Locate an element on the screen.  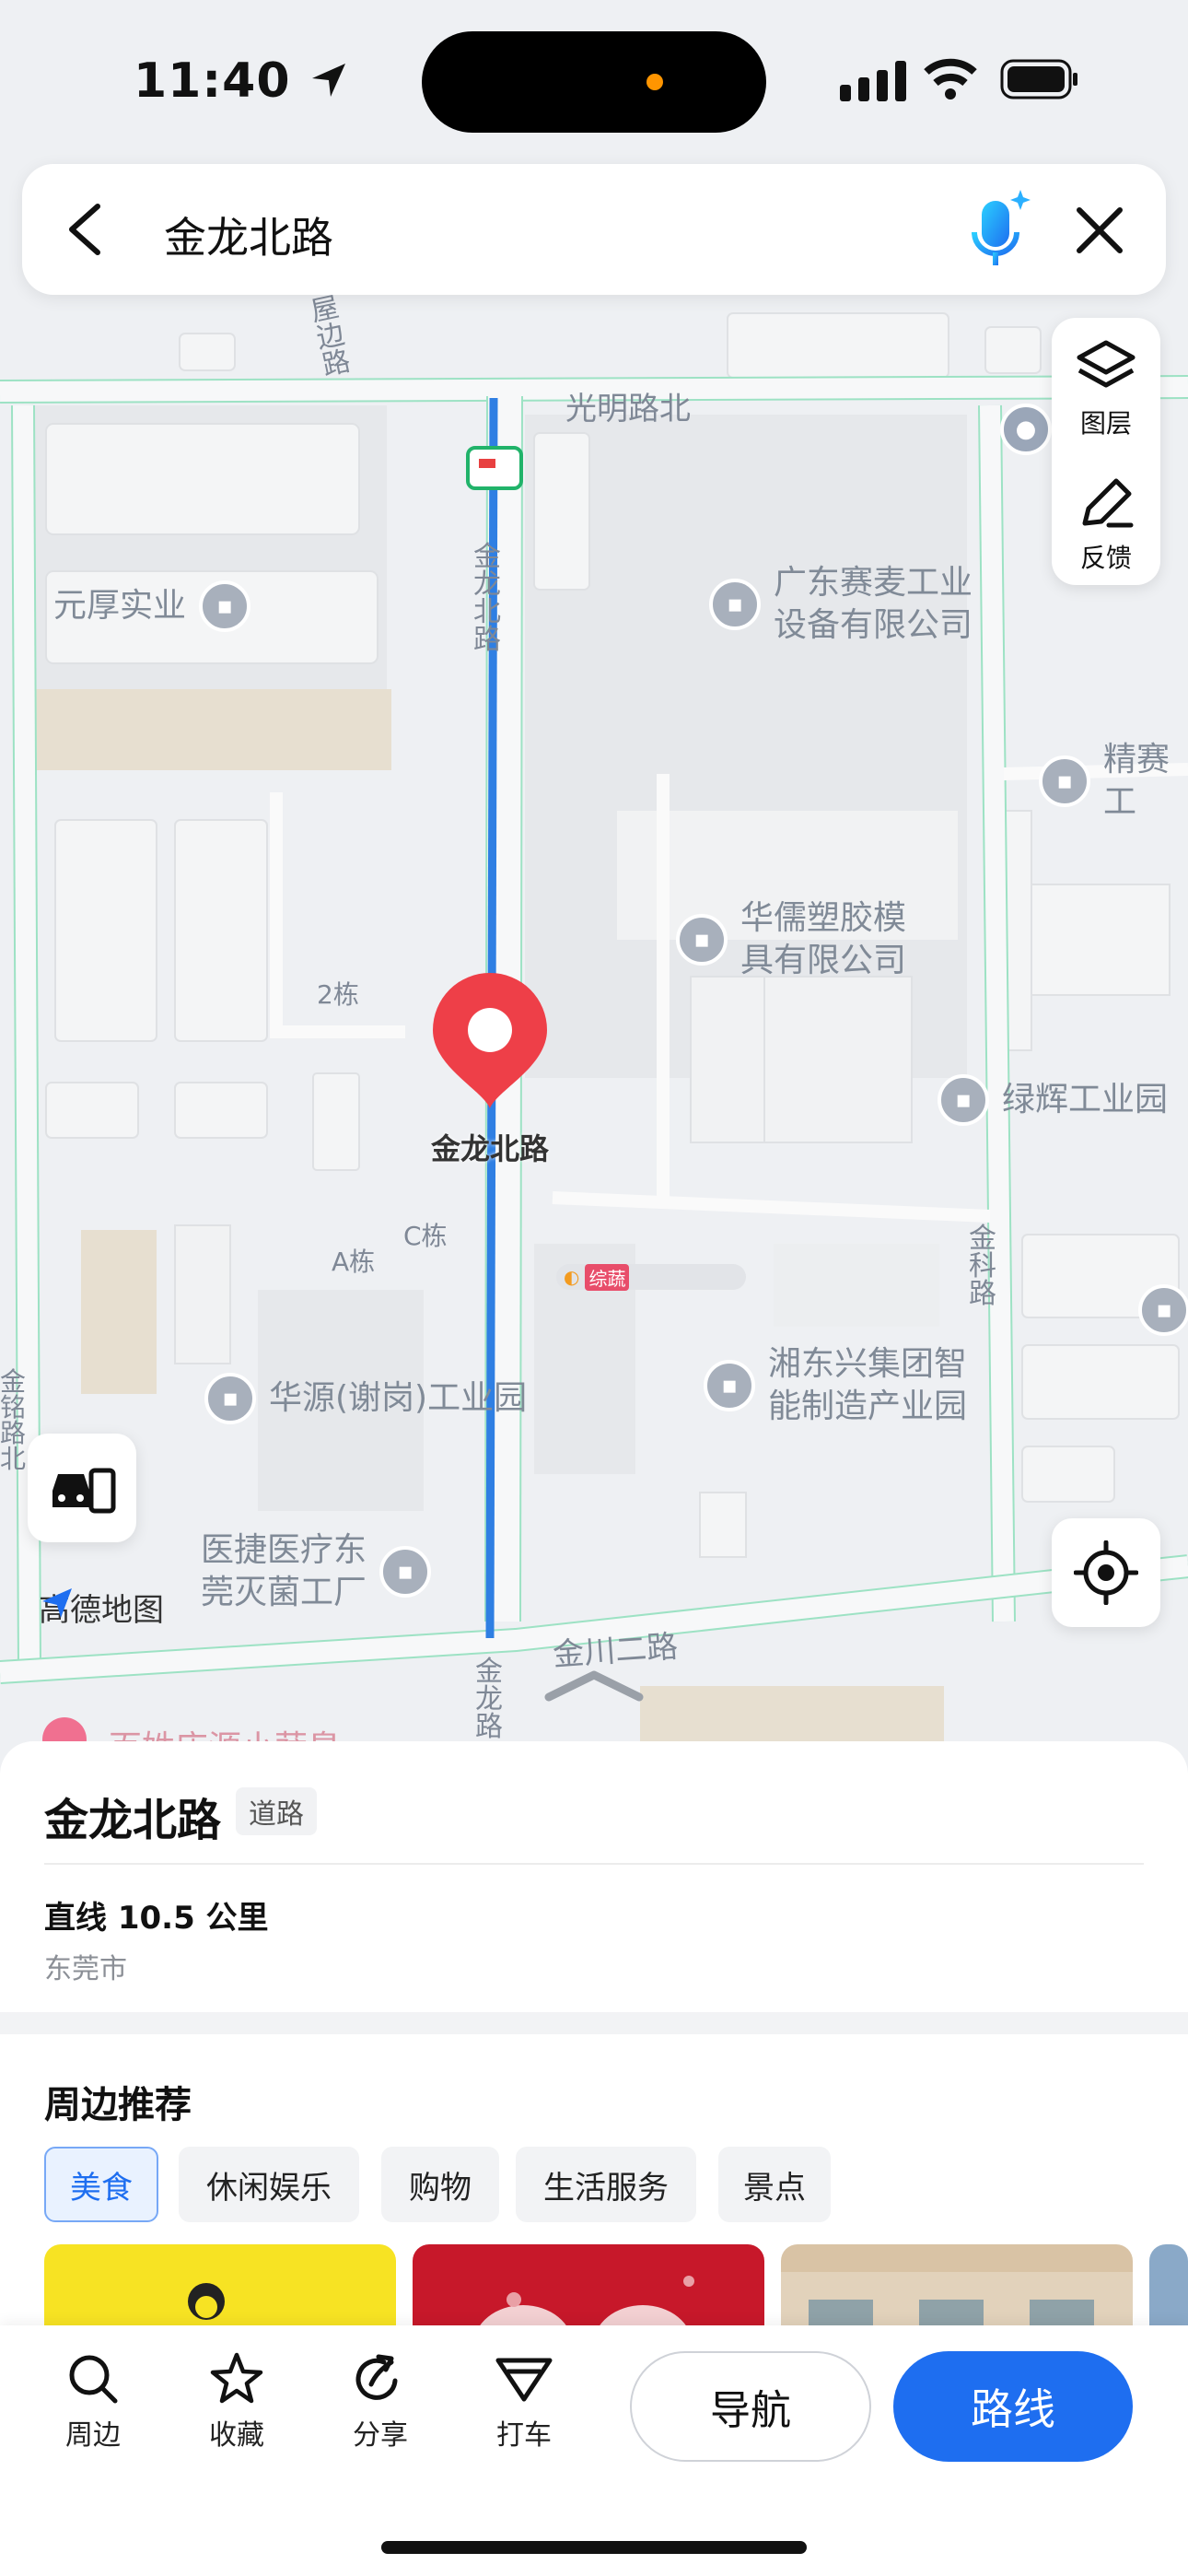
poi-lvhui: ▪ 绿辉工业园 is located at coordinates (1053, 1100).